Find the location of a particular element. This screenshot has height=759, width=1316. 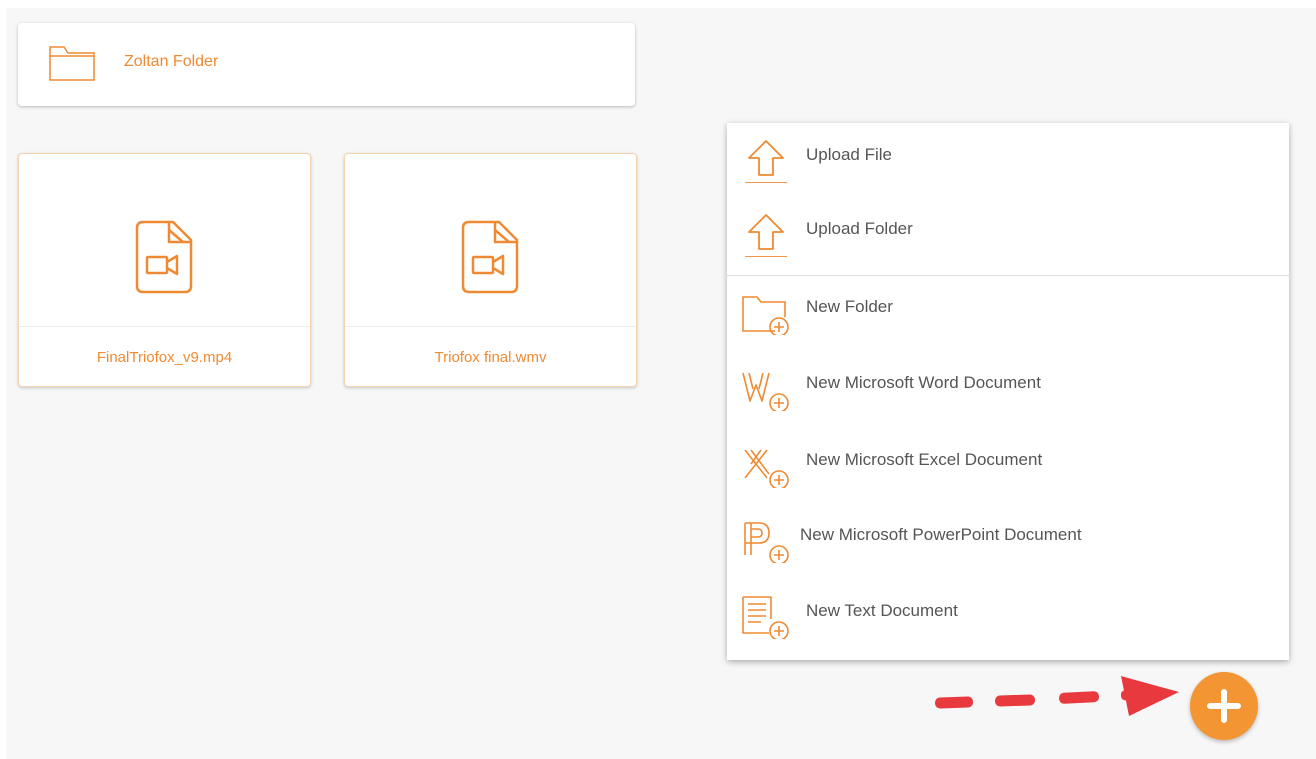

menu-item-new-text: New Text Document is located at coordinates (1008, 614).